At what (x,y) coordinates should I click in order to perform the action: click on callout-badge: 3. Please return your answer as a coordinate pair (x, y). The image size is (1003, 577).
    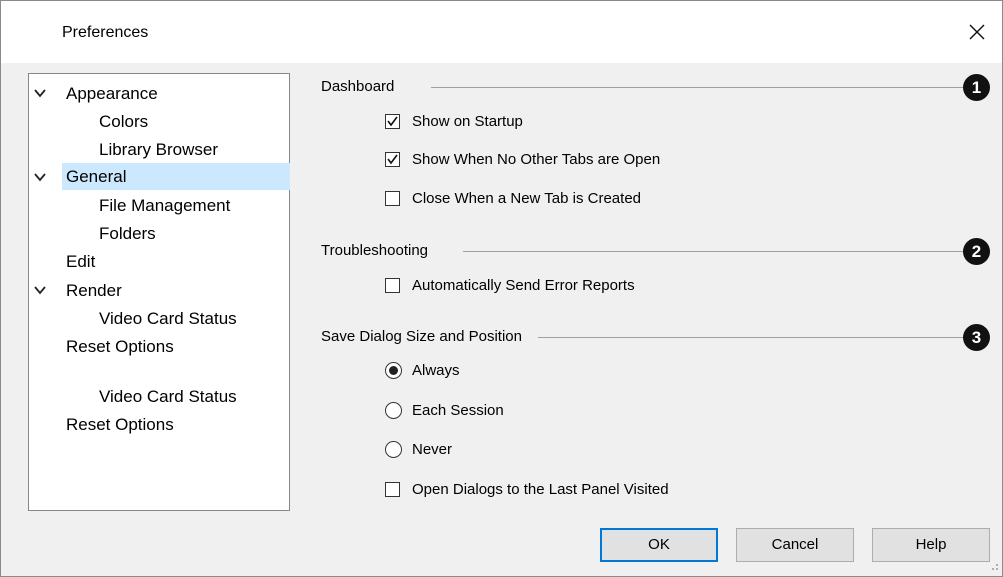
    Looking at the image, I should click on (976, 337).